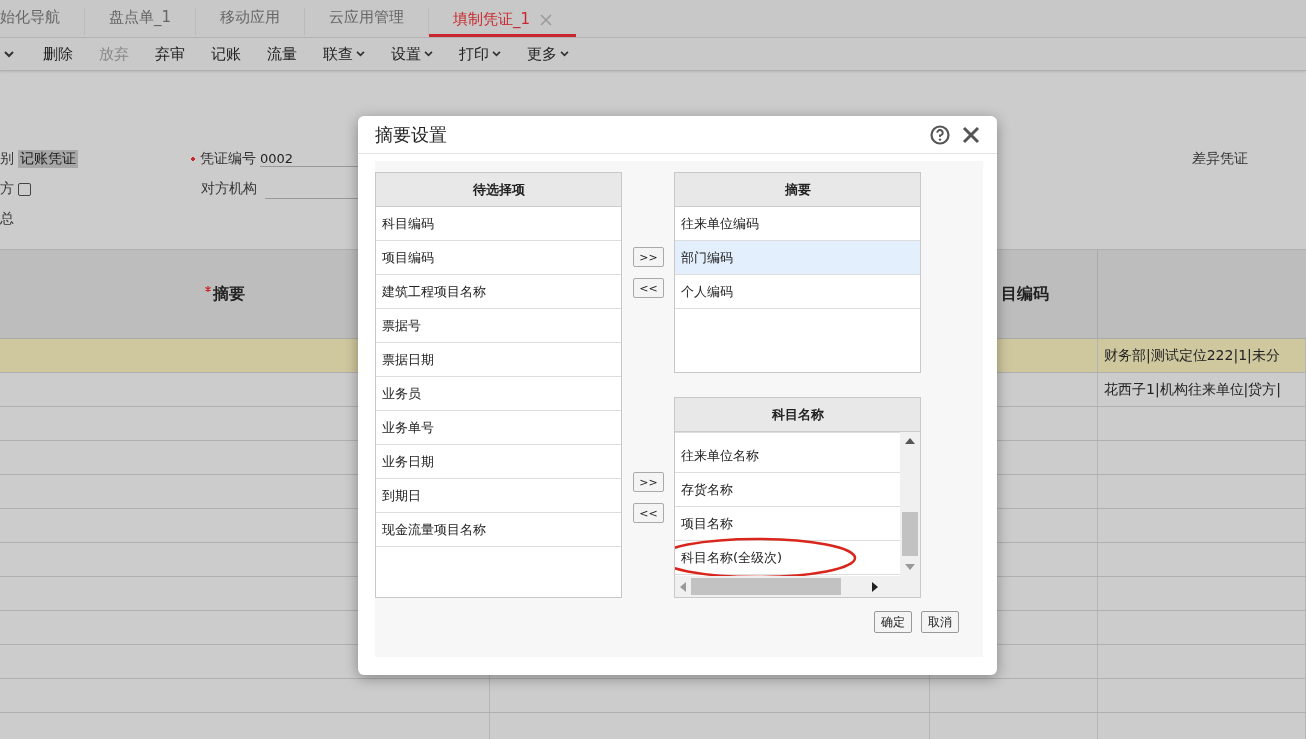  Describe the element at coordinates (7, 189) in the screenshot. I see `field-label: 方` at that location.